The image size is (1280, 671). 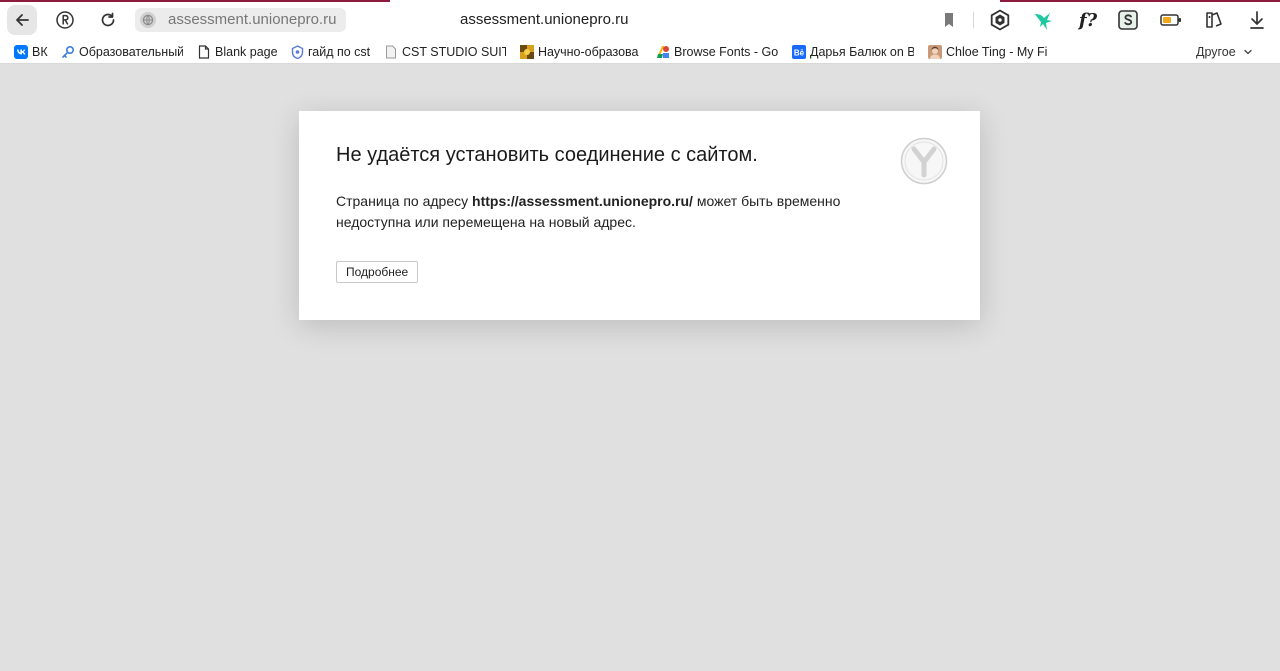 What do you see at coordinates (544, 19) in the screenshot?
I see `page-title: assessment.unionepro.ru` at bounding box center [544, 19].